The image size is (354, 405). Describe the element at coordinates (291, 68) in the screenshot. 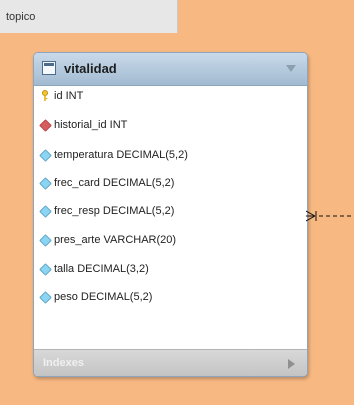

I see `collapse-arrow-icon` at that location.